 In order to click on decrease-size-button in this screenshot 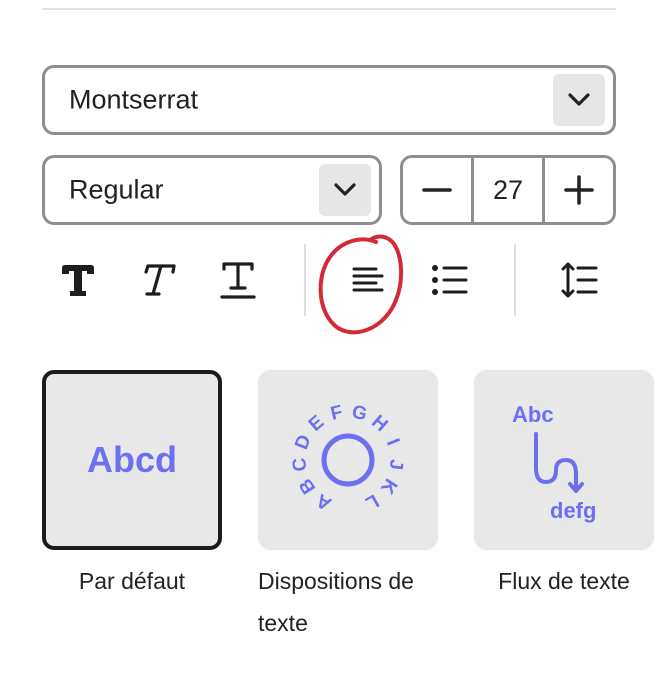, I will do `click(437, 190)`.